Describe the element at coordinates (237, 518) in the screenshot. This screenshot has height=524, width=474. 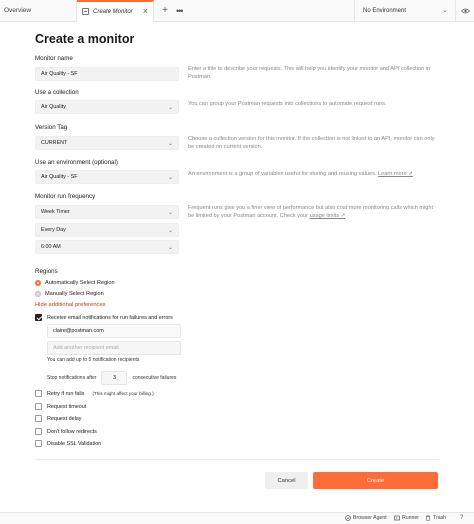
I see `status-bar: Browser Agent Runner Trash ?` at that location.